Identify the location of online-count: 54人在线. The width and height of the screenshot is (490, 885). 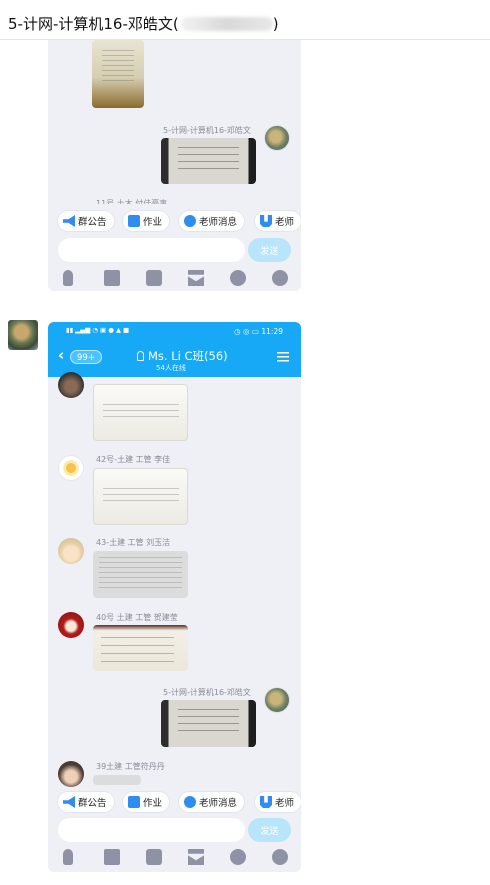
(171, 368).